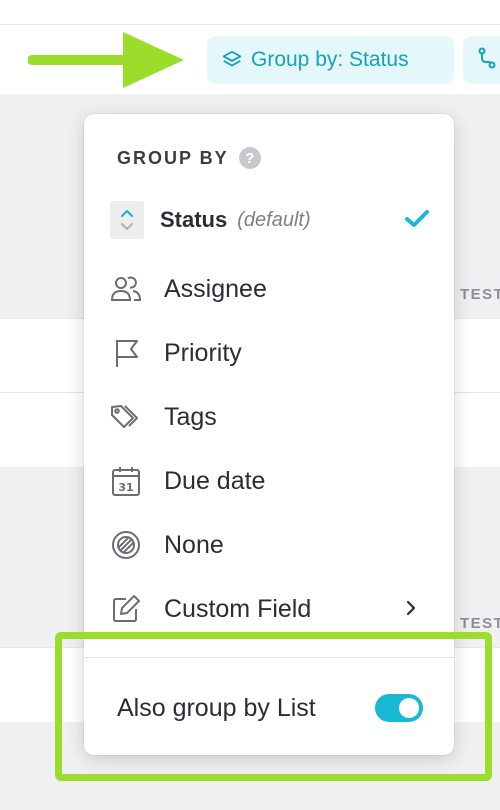  Describe the element at coordinates (274, 219) in the screenshot. I see `default-note: (default)` at that location.